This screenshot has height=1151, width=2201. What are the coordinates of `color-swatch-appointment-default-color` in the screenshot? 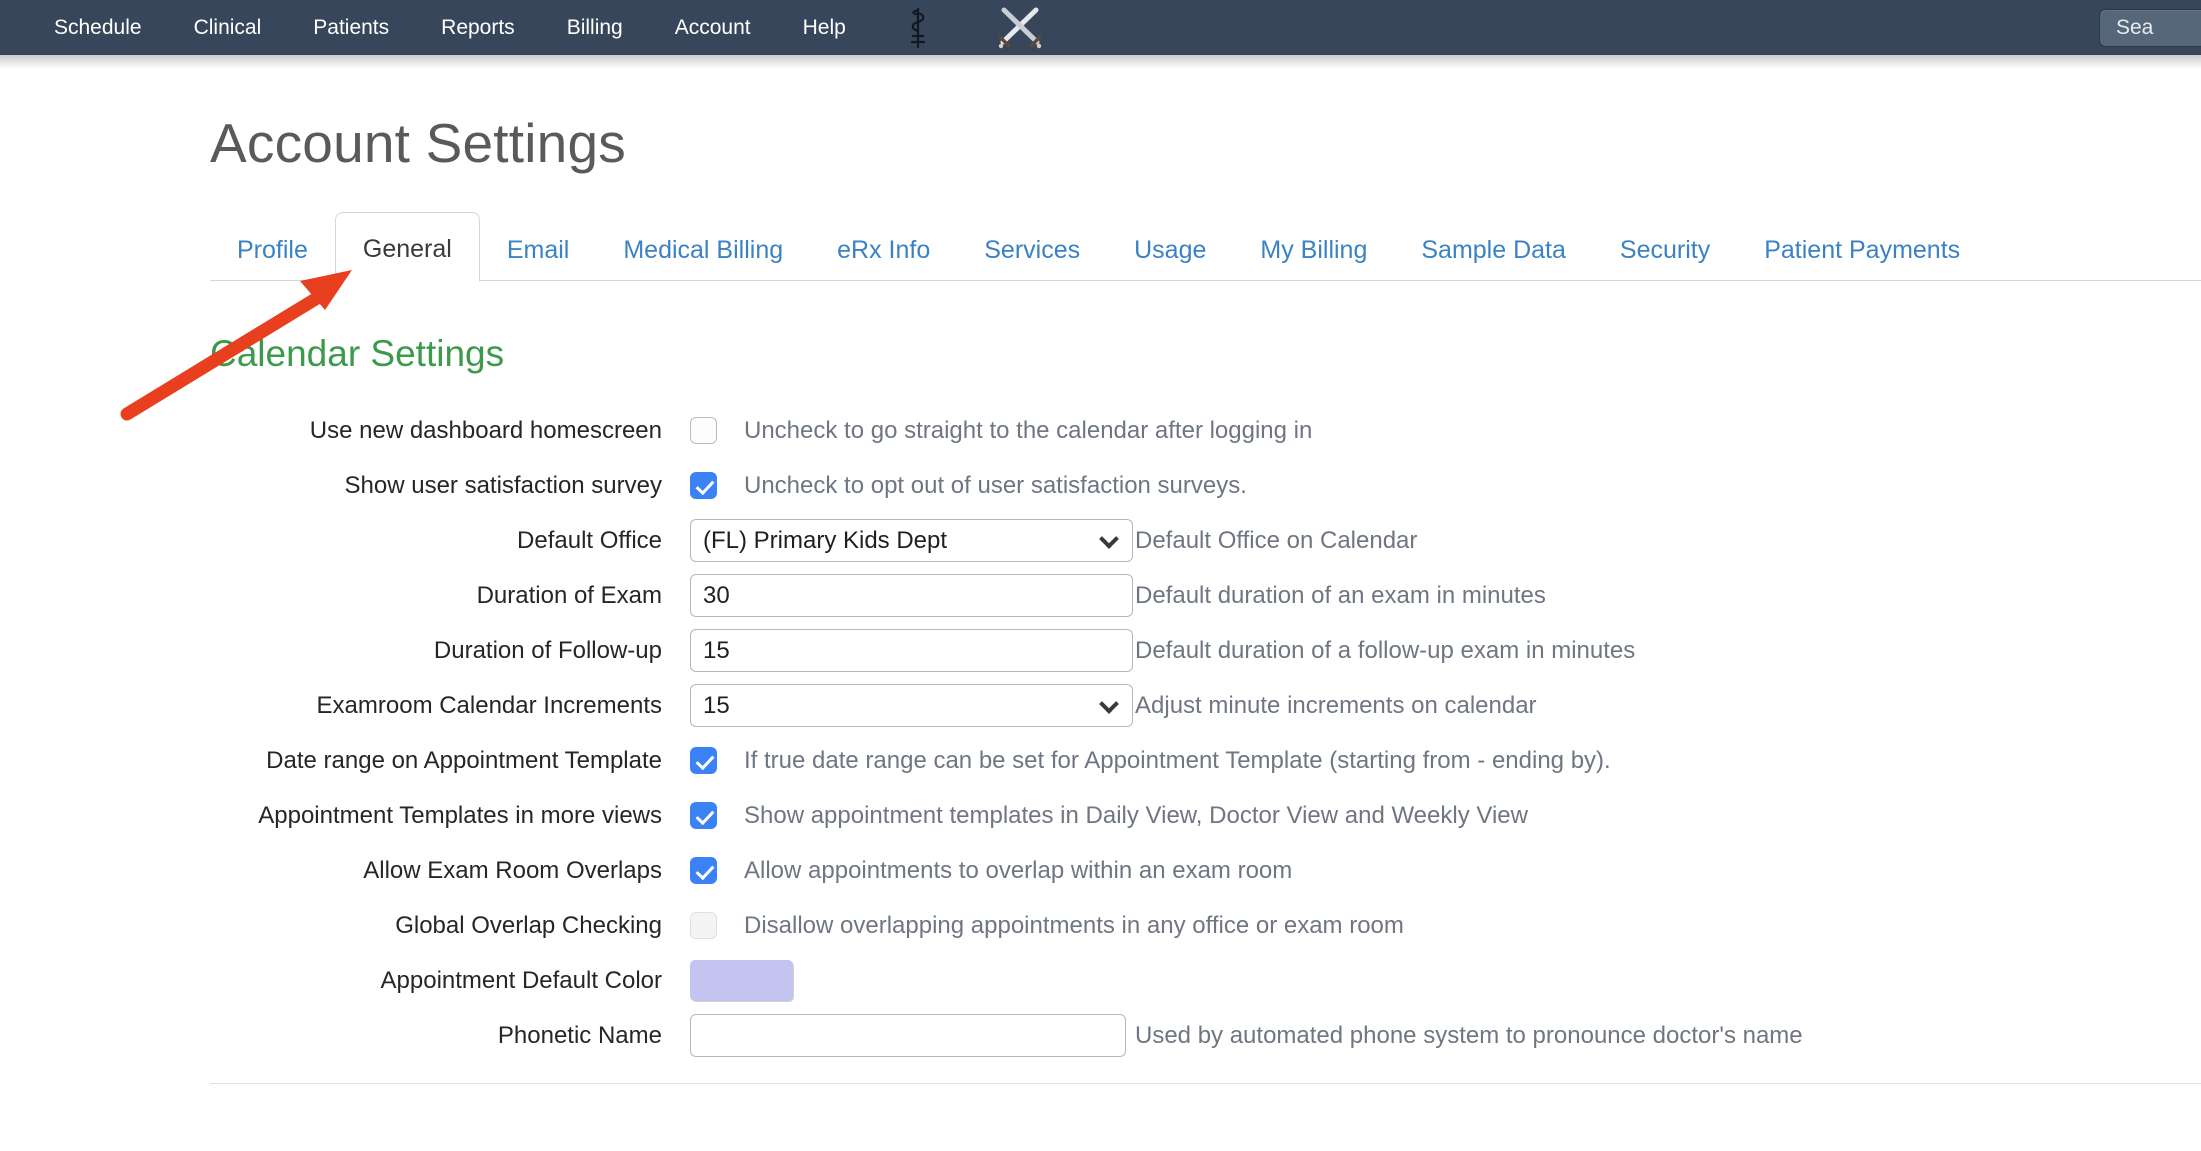 It's located at (741, 980).